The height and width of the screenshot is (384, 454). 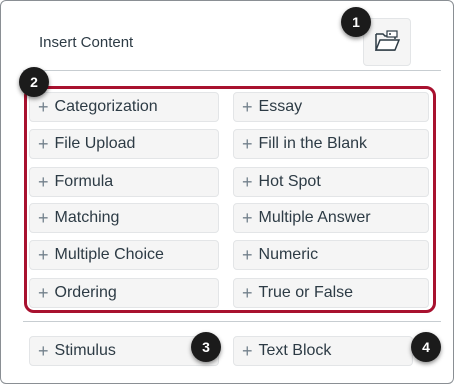 I want to click on item-label: Multiple Choice, so click(x=109, y=254).